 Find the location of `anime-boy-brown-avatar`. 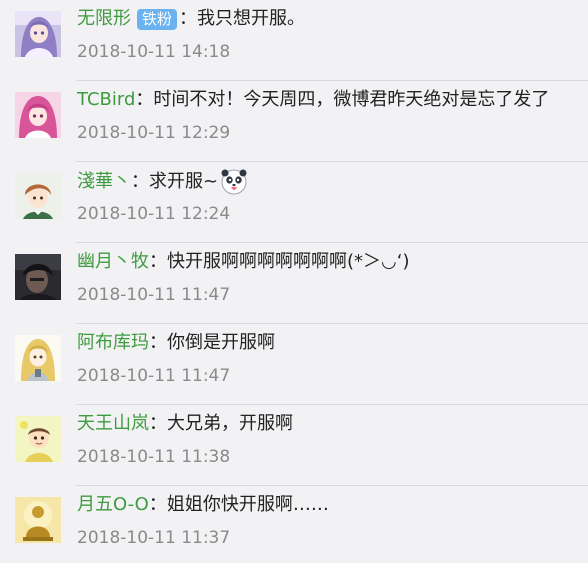

anime-boy-brown-avatar is located at coordinates (38, 196).